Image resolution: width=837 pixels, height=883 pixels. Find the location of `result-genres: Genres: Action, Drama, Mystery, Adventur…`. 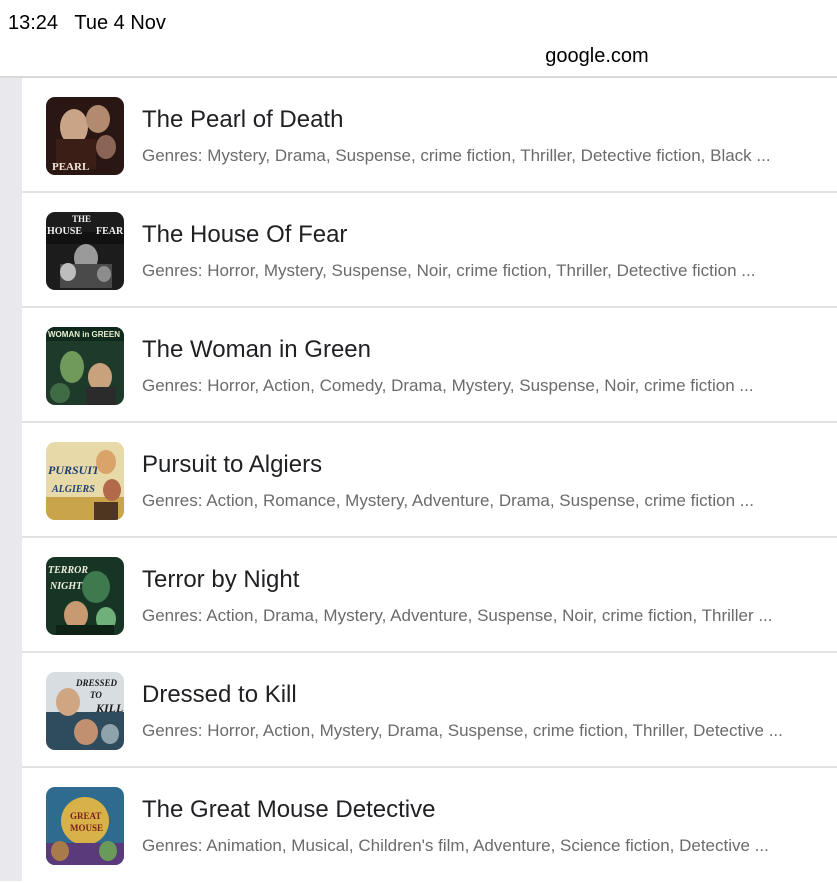

result-genres: Genres: Action, Drama, Mystery, Adventur… is located at coordinates (457, 615).